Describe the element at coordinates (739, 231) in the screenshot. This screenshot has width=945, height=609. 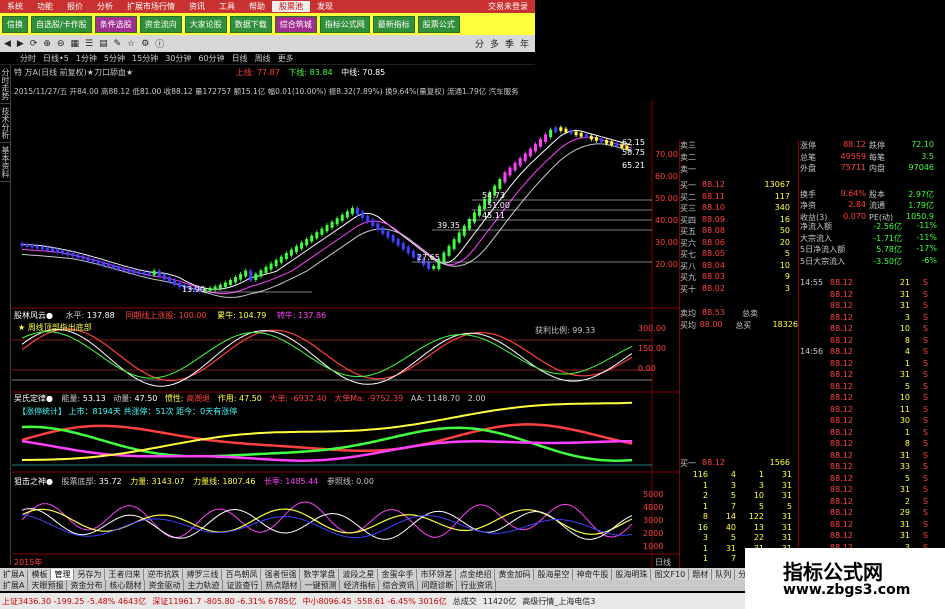
I see `orderbook-buy-row: 买五 88.08 50` at that location.